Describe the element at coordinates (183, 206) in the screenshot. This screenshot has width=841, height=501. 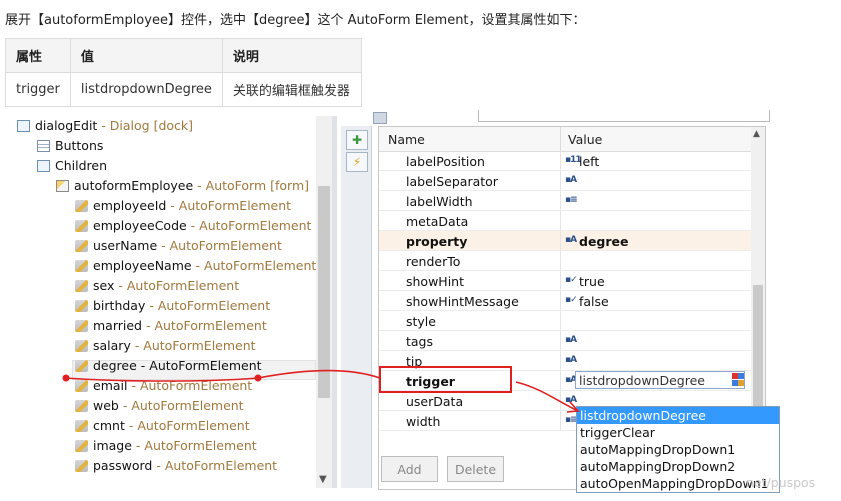
I see `tree-item-employeeid: employeeId - AutoFormElement` at that location.